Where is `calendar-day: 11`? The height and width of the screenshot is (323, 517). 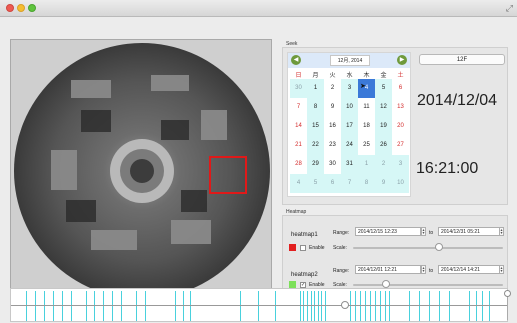 calendar-day: 11 is located at coordinates (366, 107).